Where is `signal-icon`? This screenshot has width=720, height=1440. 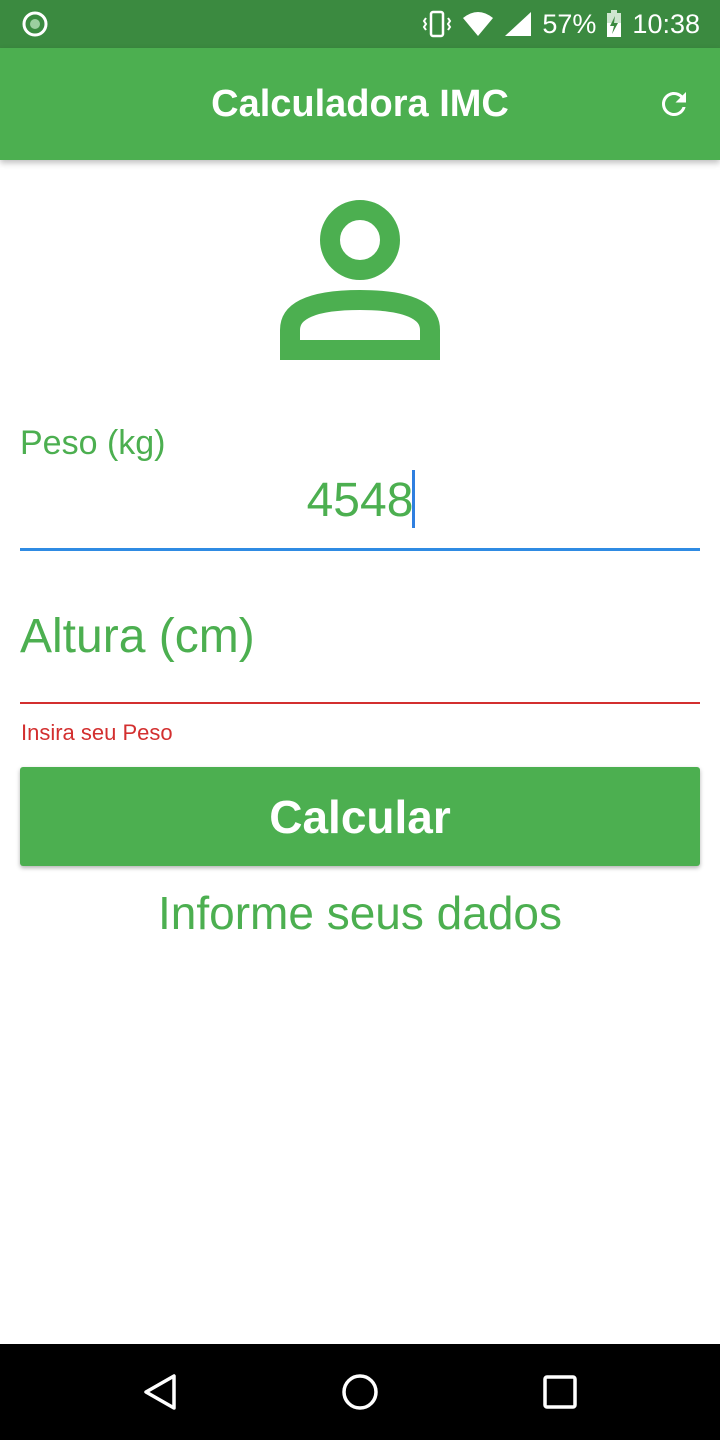 signal-icon is located at coordinates (518, 24).